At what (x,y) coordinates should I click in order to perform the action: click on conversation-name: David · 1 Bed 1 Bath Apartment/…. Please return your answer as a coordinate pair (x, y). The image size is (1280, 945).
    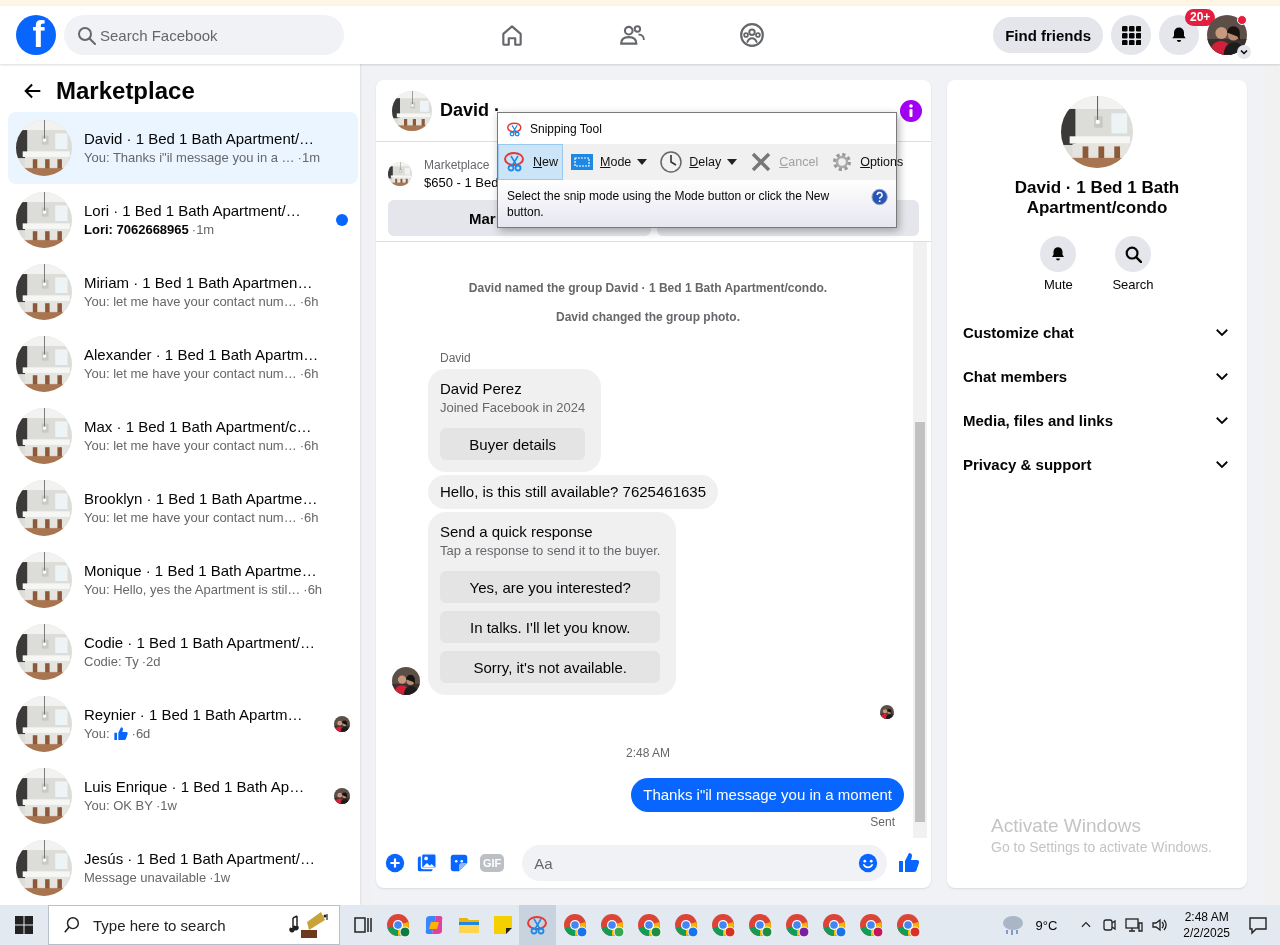
    Looking at the image, I should click on (200, 139).